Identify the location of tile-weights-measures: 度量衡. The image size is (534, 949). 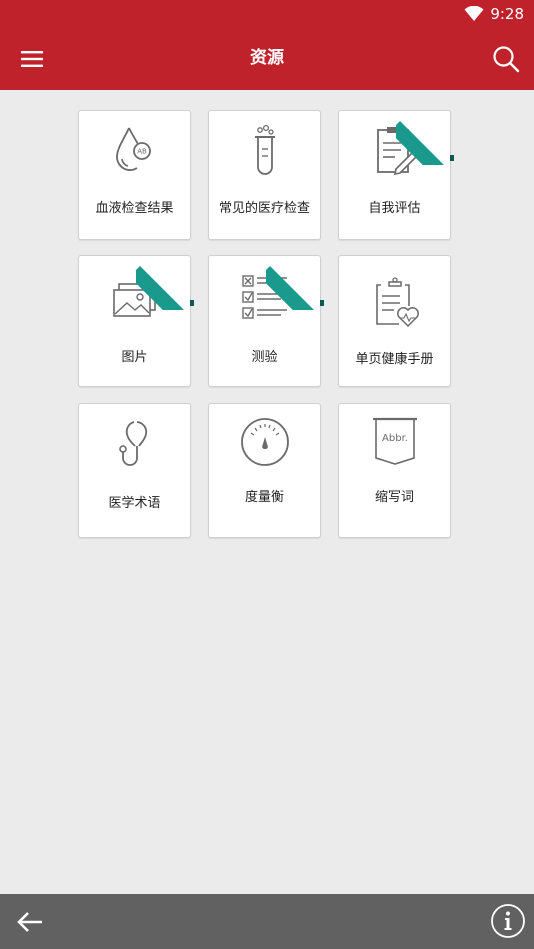
(264, 470).